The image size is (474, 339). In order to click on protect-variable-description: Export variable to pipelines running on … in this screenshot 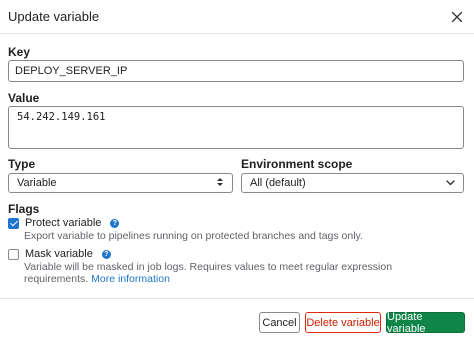, I will do `click(193, 236)`.